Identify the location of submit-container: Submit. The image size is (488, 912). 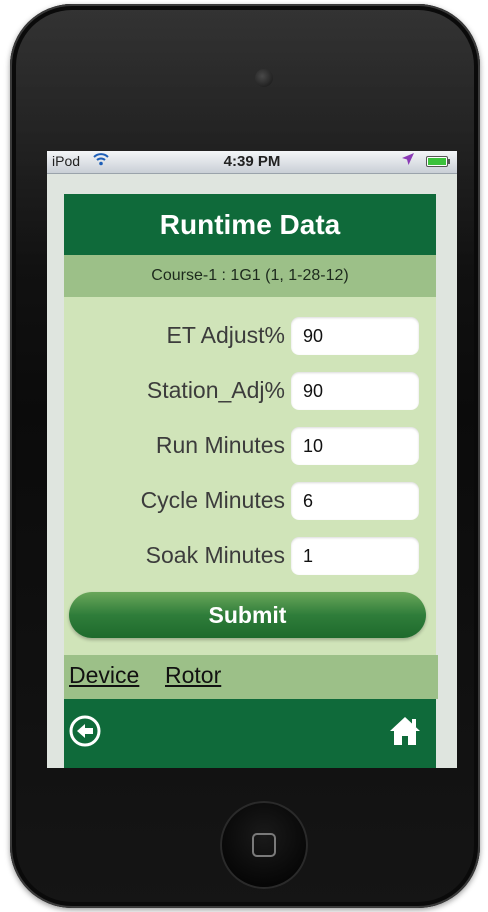
(250, 617).